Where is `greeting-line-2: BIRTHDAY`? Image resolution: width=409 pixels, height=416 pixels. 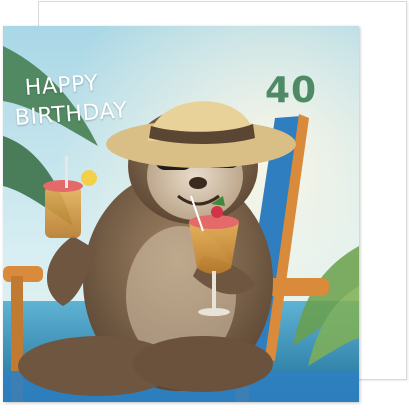 greeting-line-2: BIRTHDAY is located at coordinates (71, 114).